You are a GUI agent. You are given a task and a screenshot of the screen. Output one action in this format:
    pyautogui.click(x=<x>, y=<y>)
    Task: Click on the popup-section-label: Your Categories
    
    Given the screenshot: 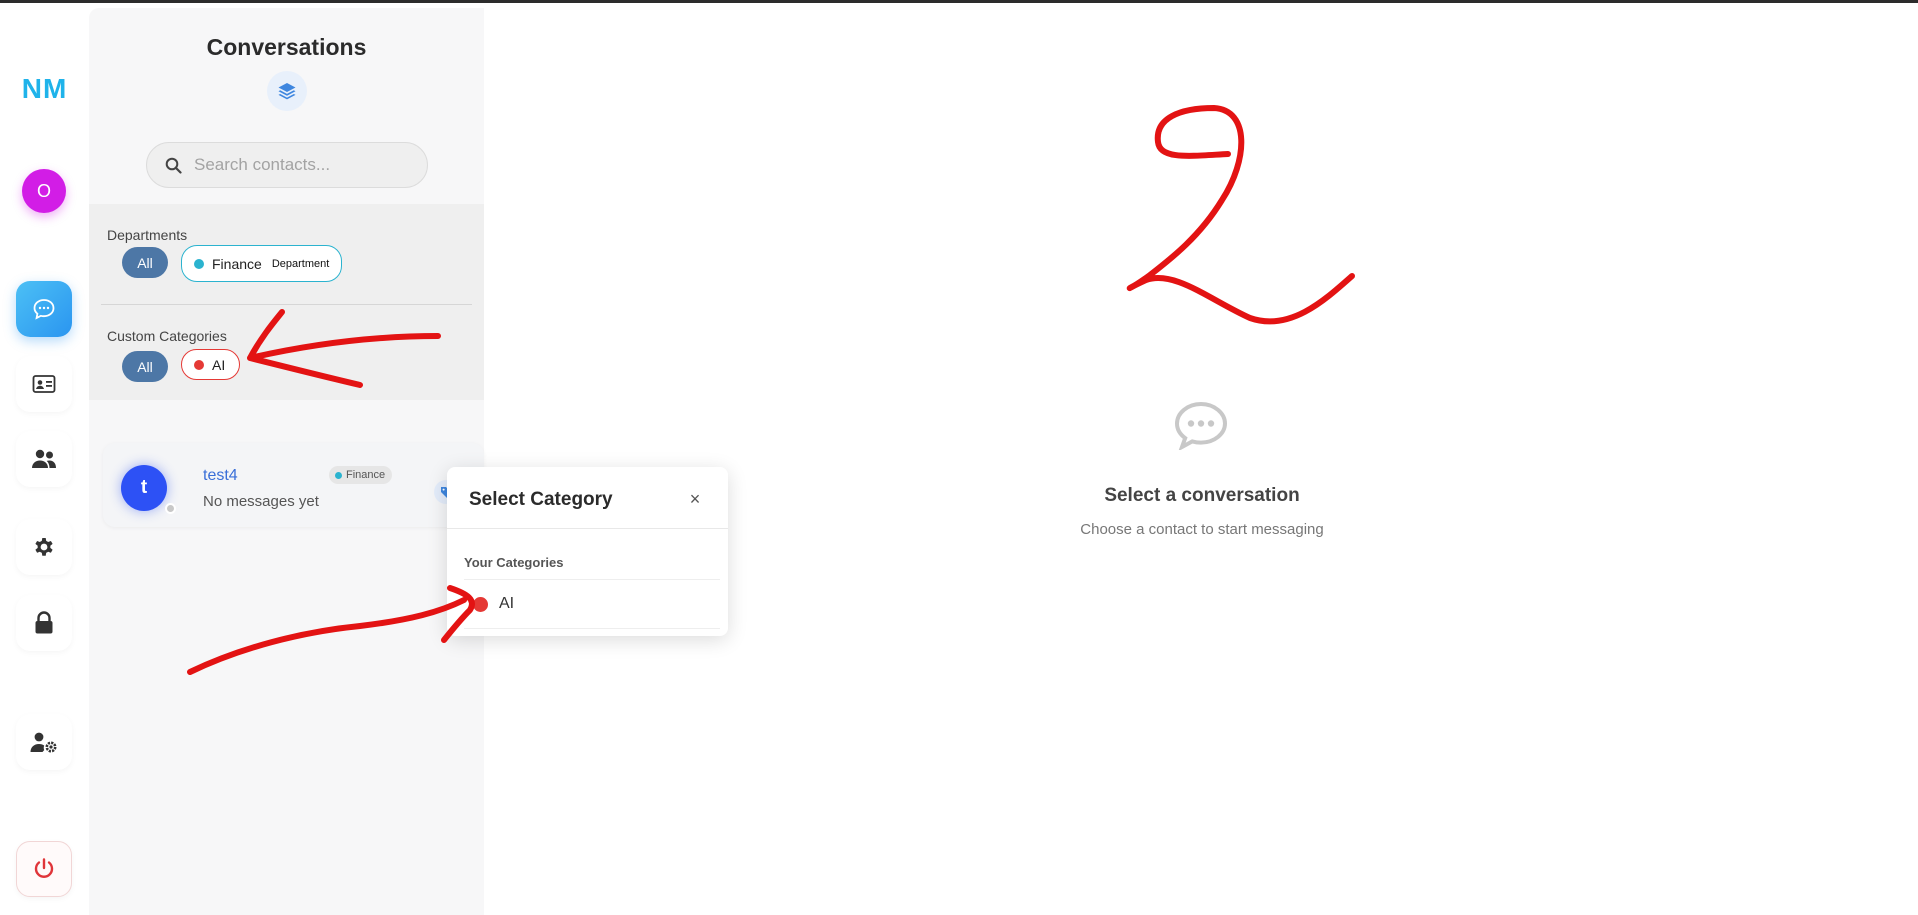 What is the action you would take?
    pyautogui.click(x=514, y=562)
    